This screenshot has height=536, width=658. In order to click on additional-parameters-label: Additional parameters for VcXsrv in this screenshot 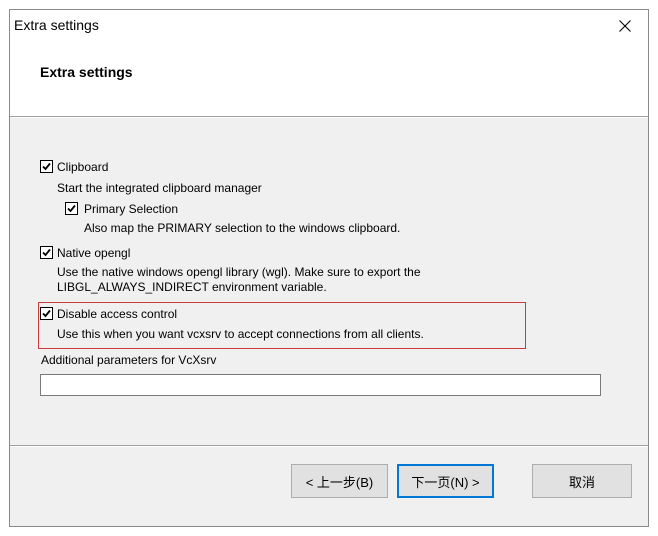, I will do `click(129, 360)`.